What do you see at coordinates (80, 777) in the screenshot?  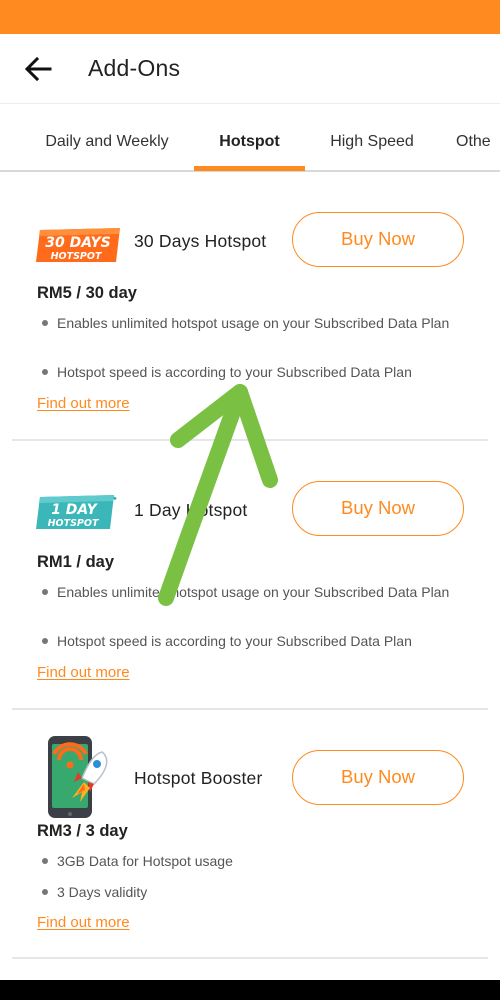 I see `hotspot-booster-logo` at bounding box center [80, 777].